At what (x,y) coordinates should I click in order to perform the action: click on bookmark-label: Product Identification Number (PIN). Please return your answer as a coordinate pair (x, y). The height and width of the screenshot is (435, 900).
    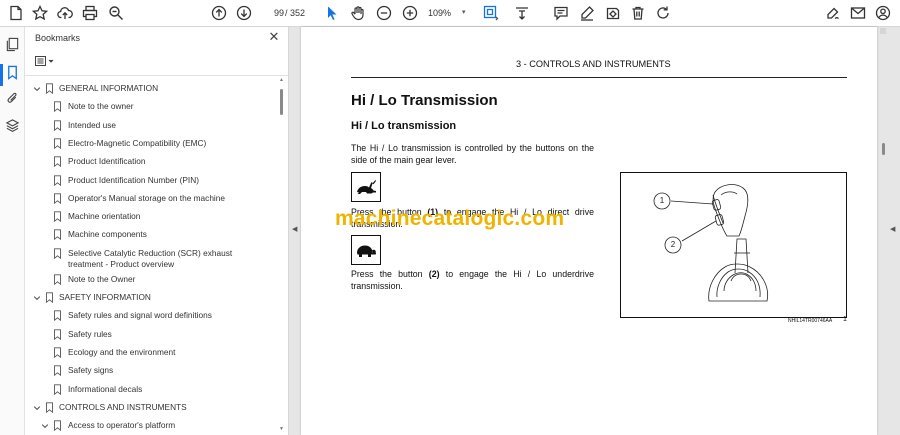
    Looking at the image, I should click on (133, 179).